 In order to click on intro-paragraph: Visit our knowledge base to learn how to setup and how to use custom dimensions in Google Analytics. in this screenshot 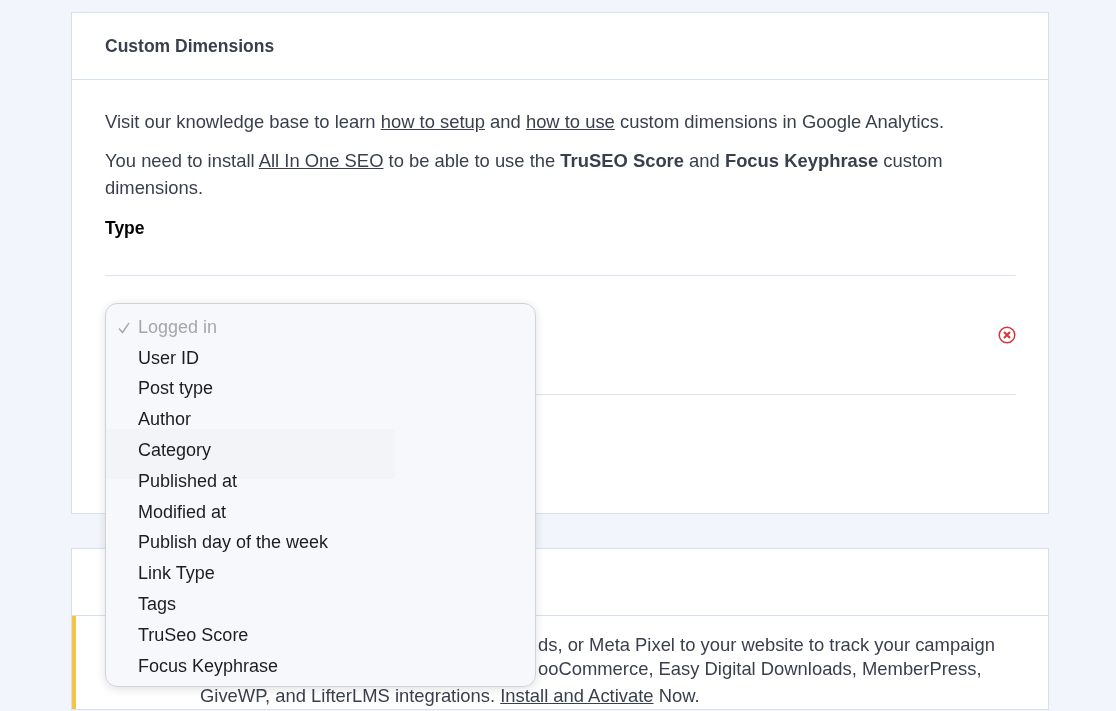, I will do `click(525, 122)`.